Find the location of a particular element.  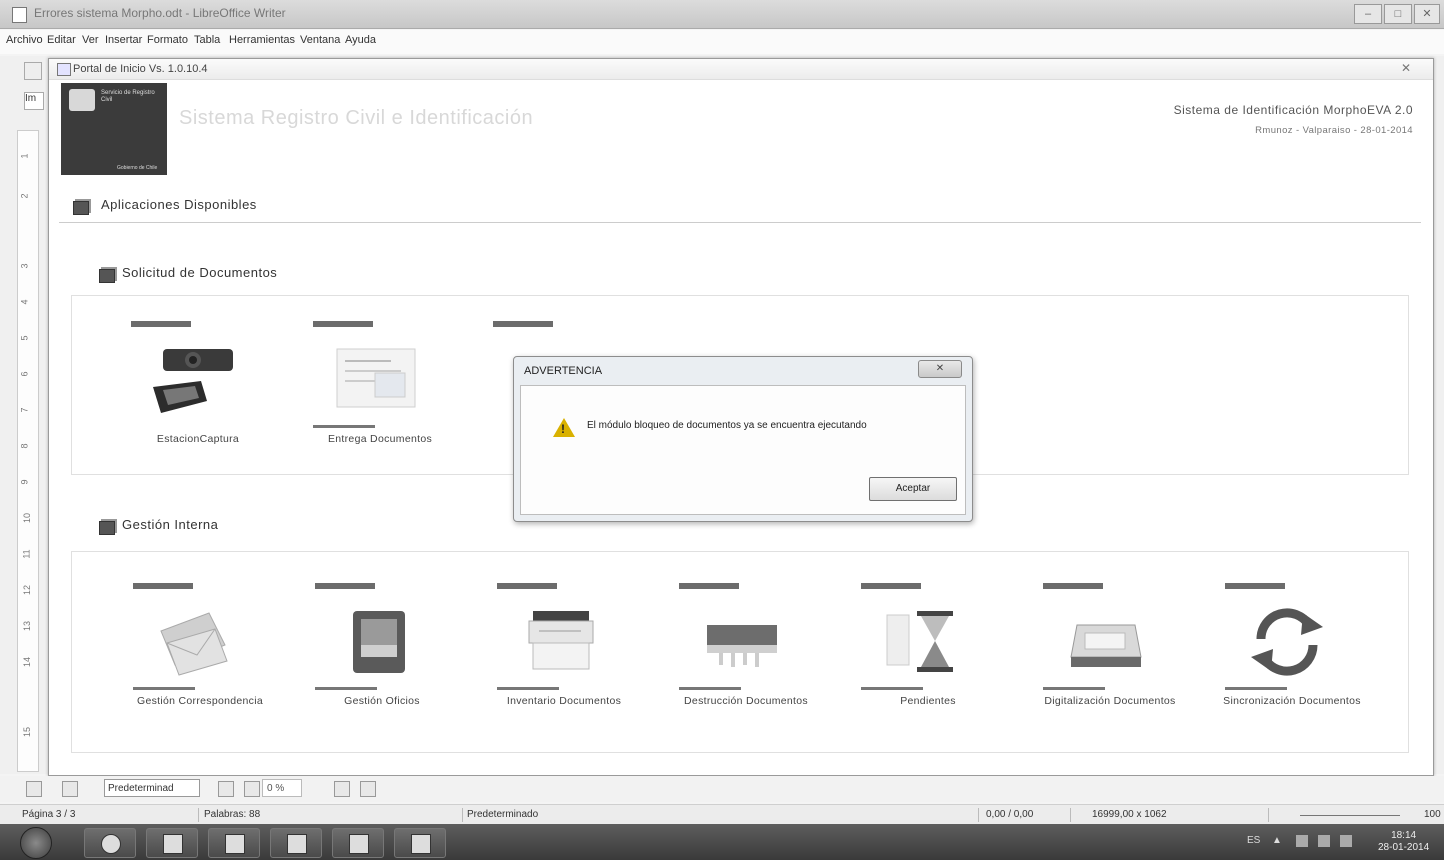

maximize-button: □ is located at coordinates (1398, 14).